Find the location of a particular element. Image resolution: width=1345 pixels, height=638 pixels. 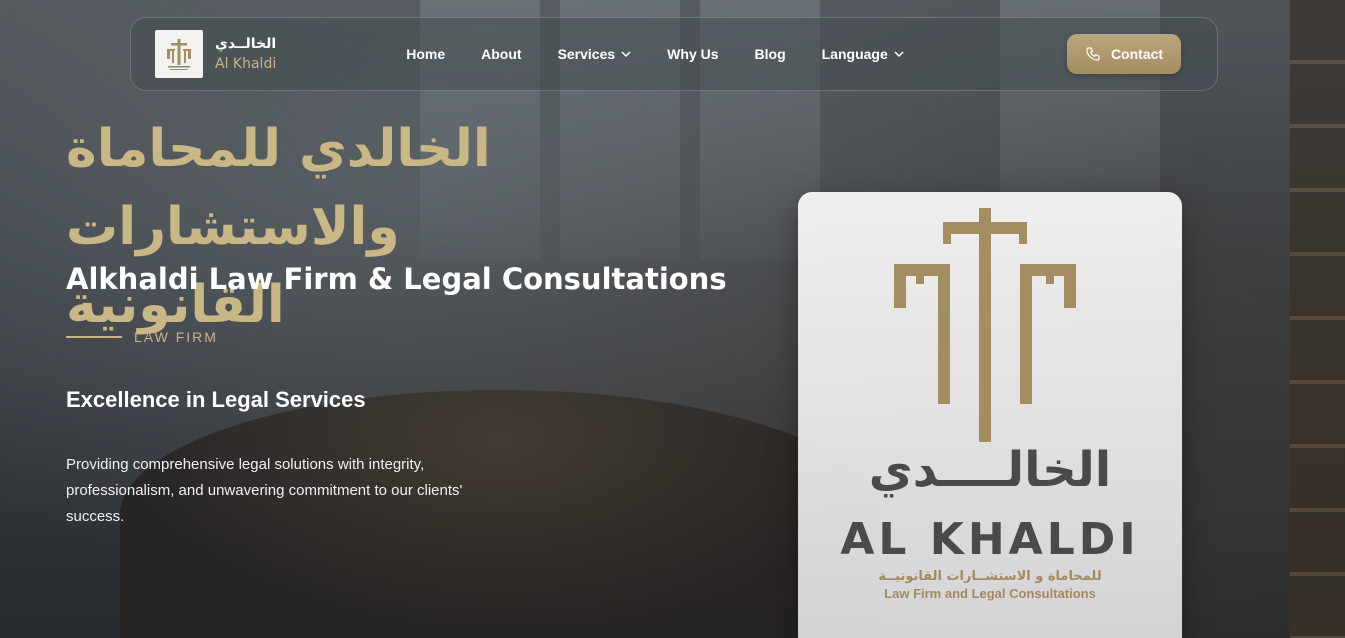

eyebrow: LAW FIRM is located at coordinates (142, 337).